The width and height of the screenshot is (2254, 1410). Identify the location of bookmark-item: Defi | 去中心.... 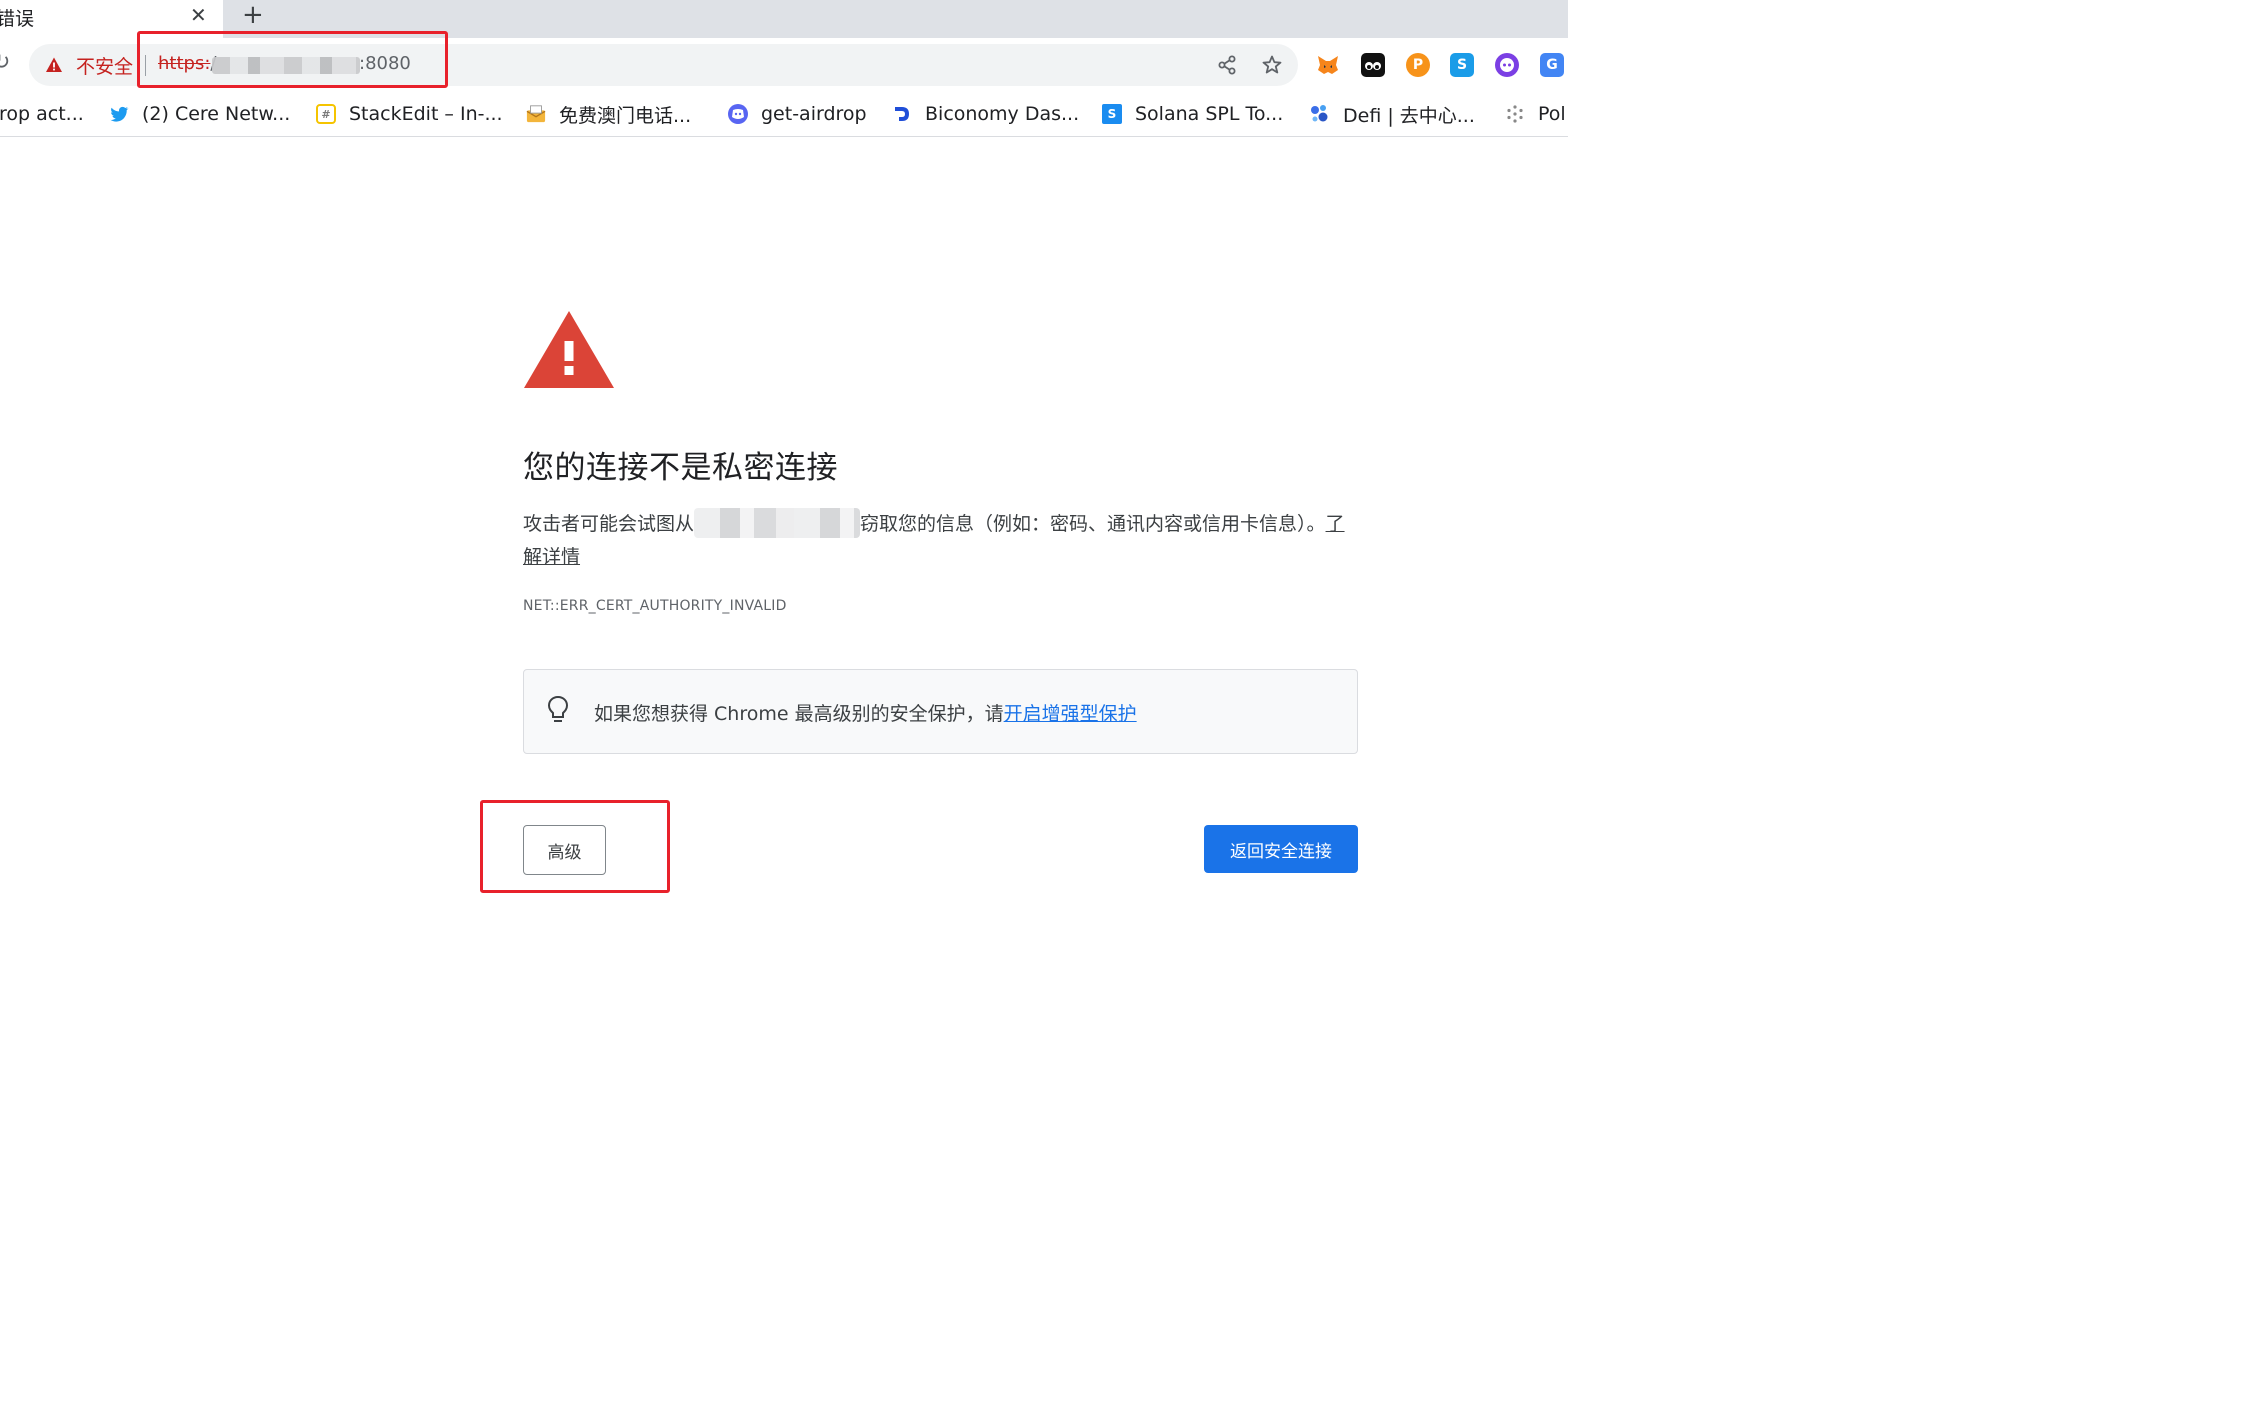
(1392, 114).